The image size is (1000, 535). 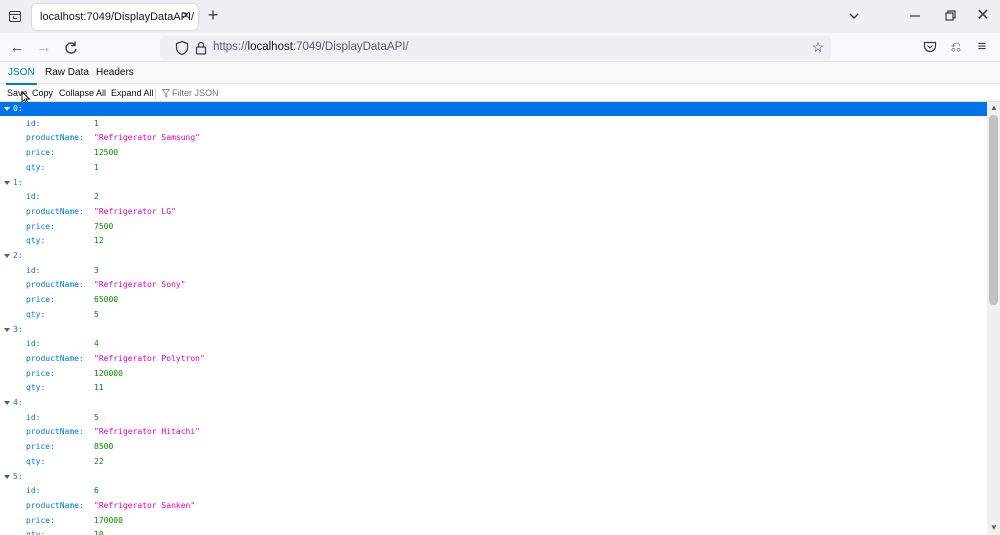 I want to click on json-property-row: price: 8500, so click(x=493, y=447).